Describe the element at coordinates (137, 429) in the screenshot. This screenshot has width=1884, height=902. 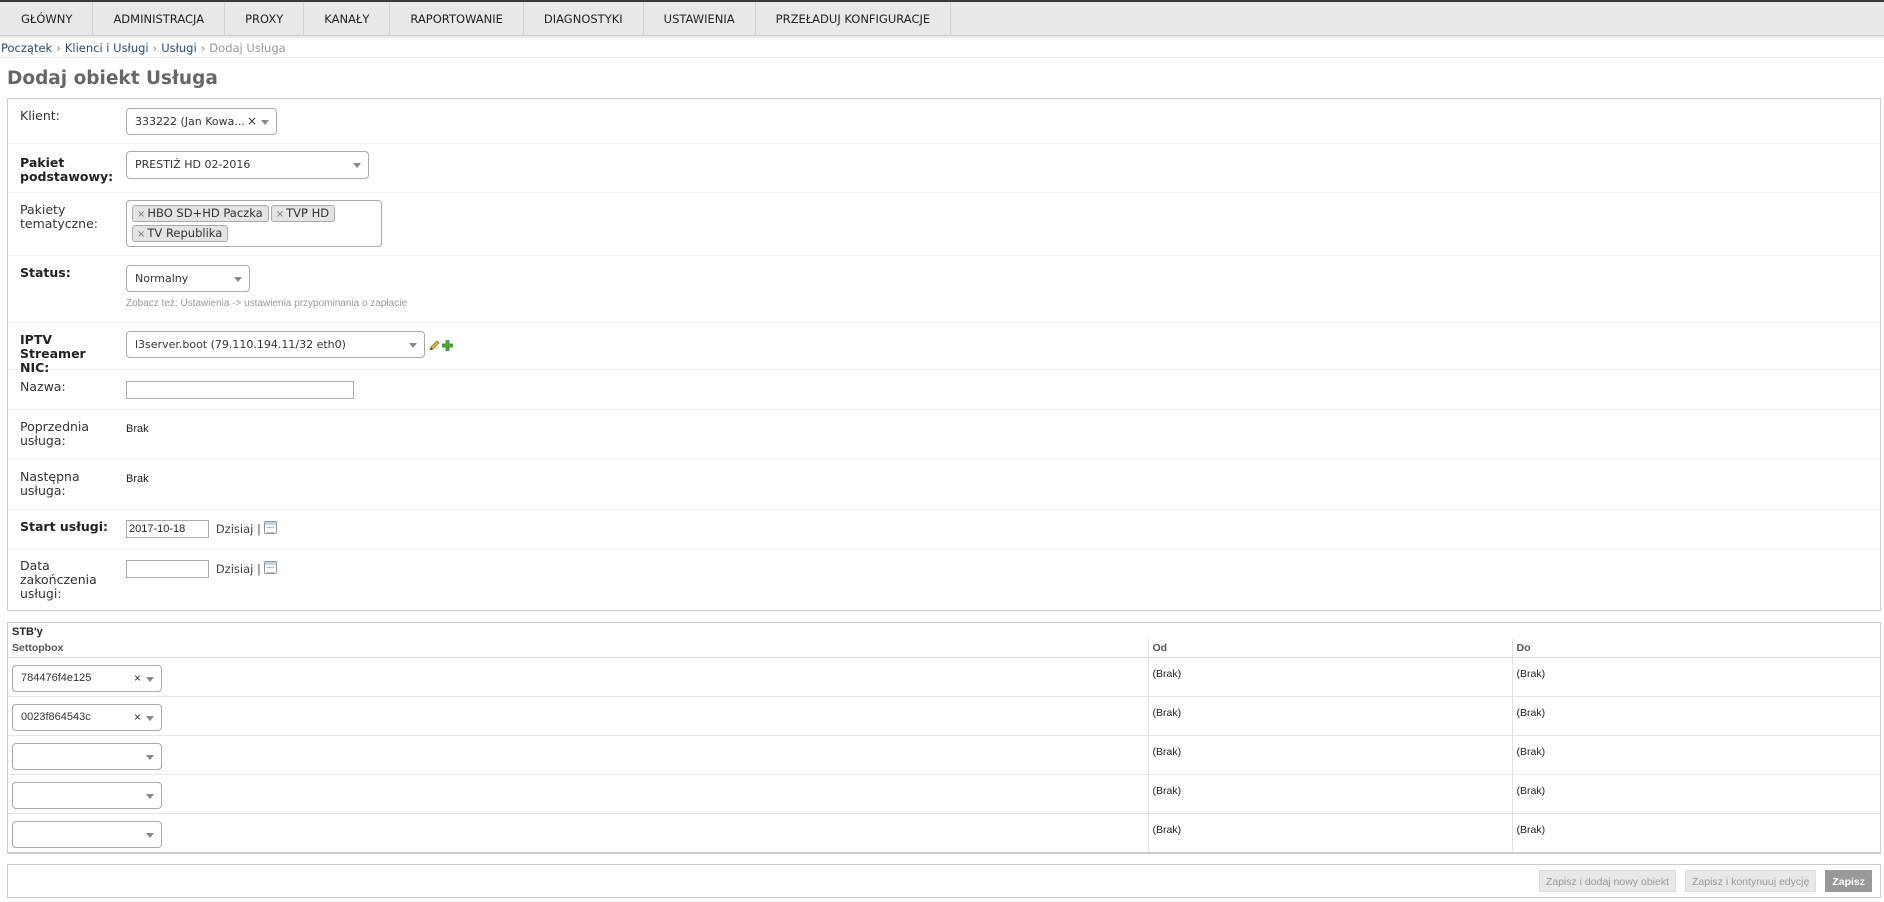
I see `poprzednia-value: Brak` at that location.